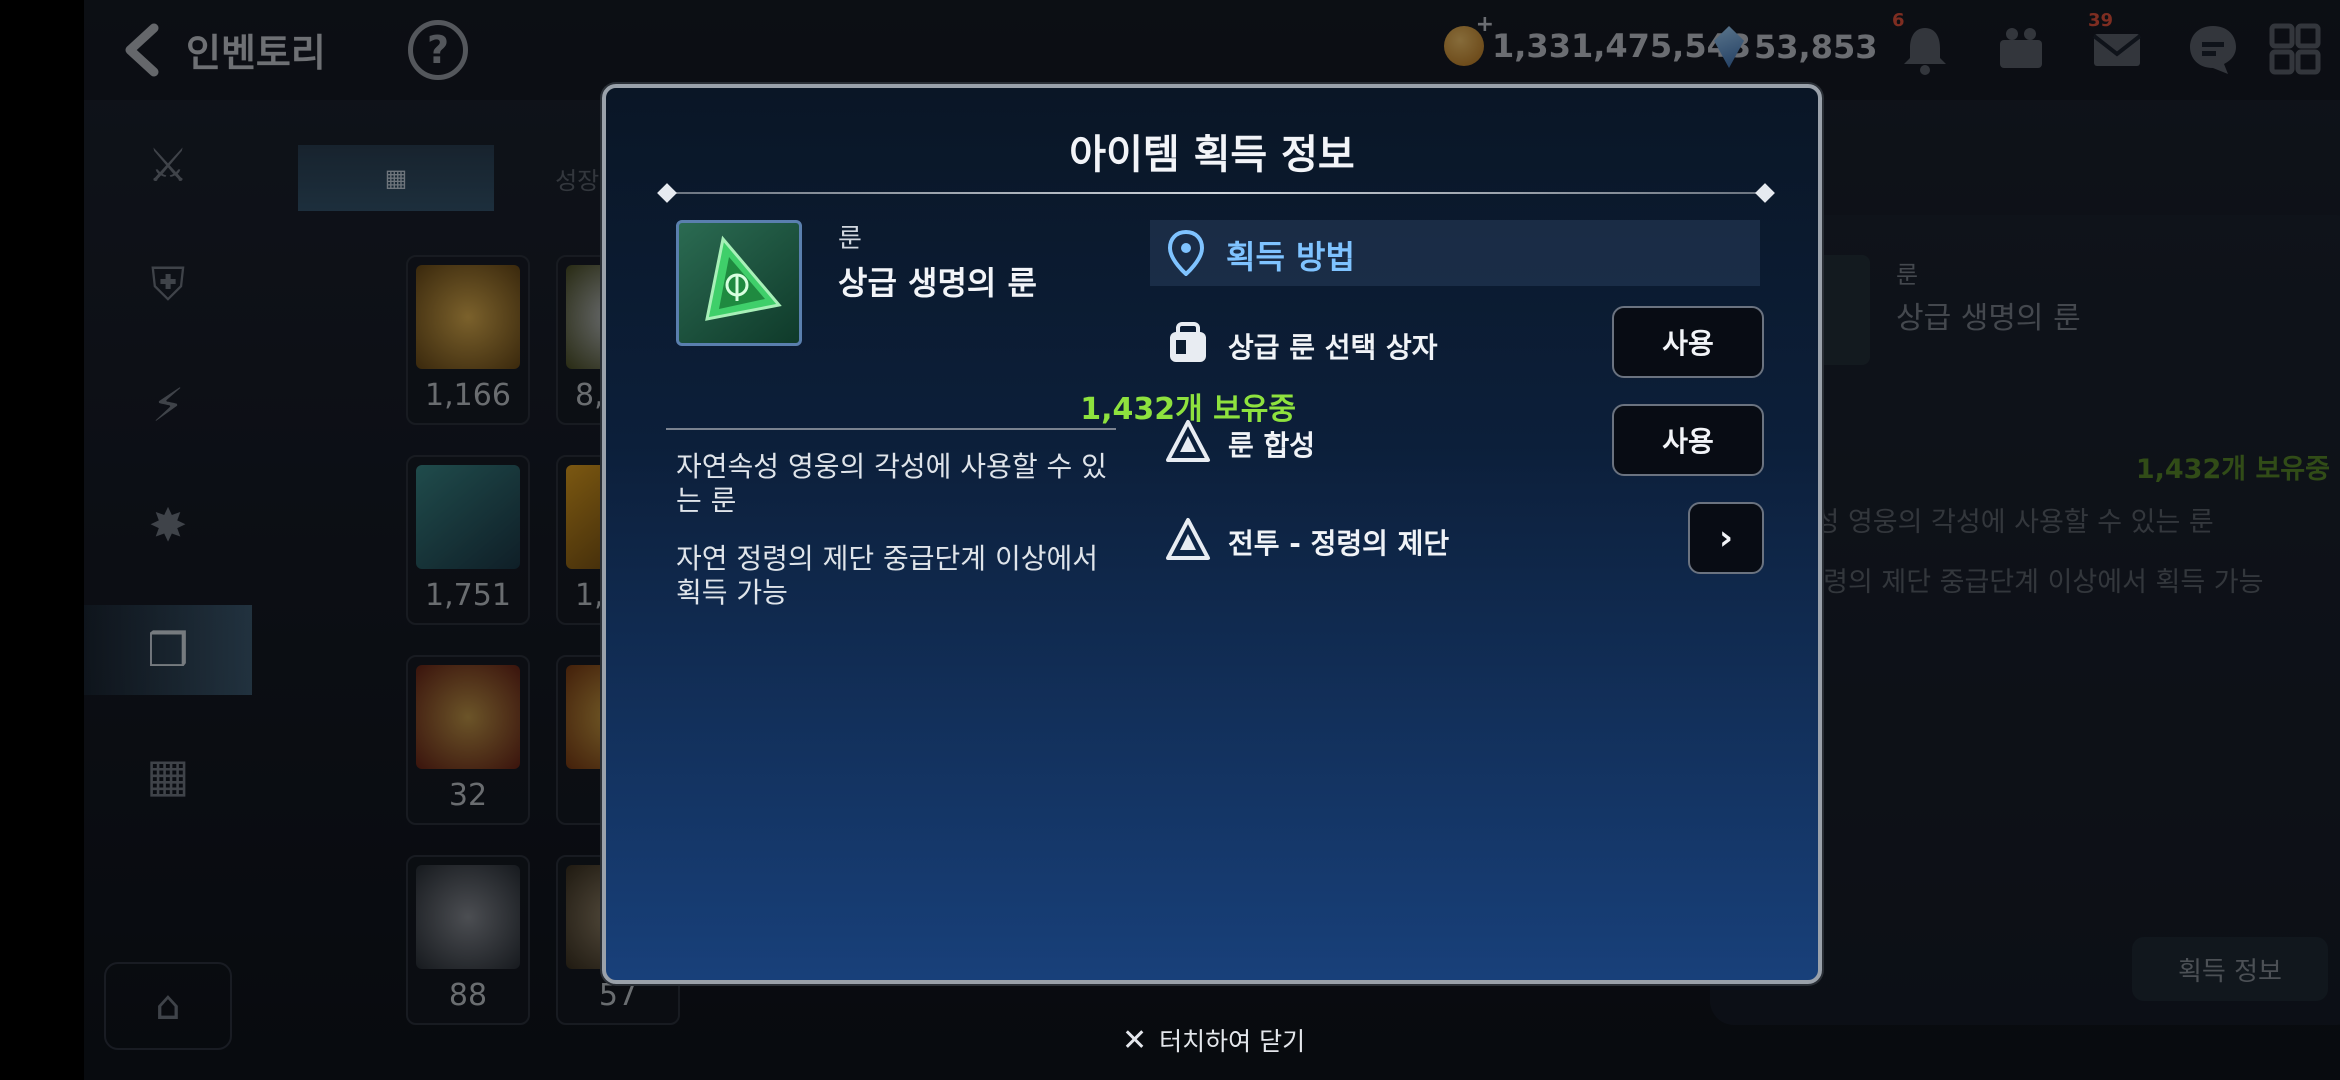  What do you see at coordinates (1726, 538) in the screenshot?
I see `go-arrow-button: ›` at bounding box center [1726, 538].